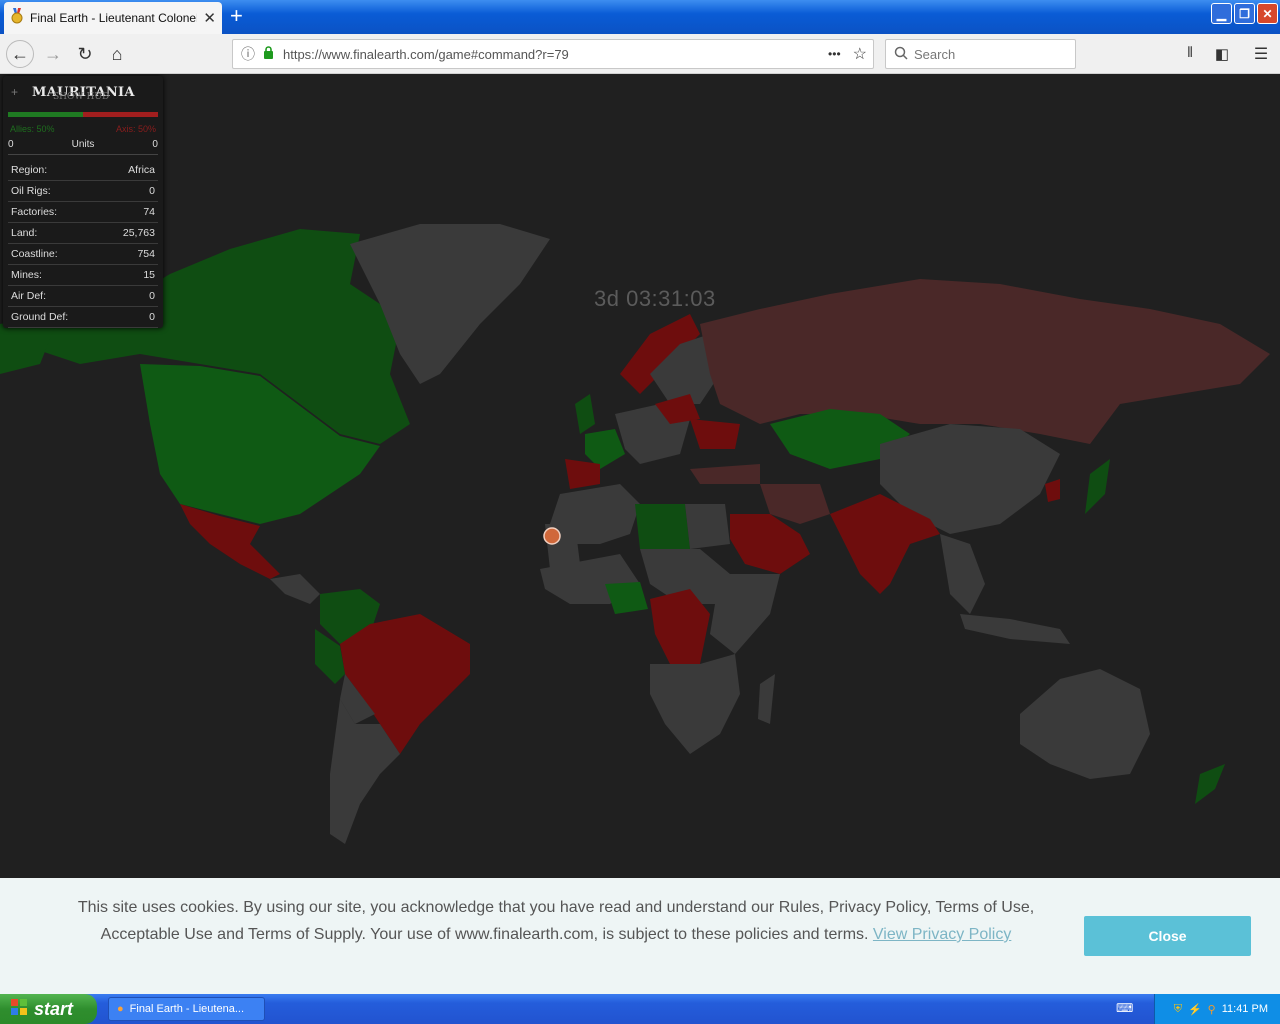 Image resolution: width=1280 pixels, height=1024 pixels. Describe the element at coordinates (901, 54) in the screenshot. I see `search-icon` at that location.